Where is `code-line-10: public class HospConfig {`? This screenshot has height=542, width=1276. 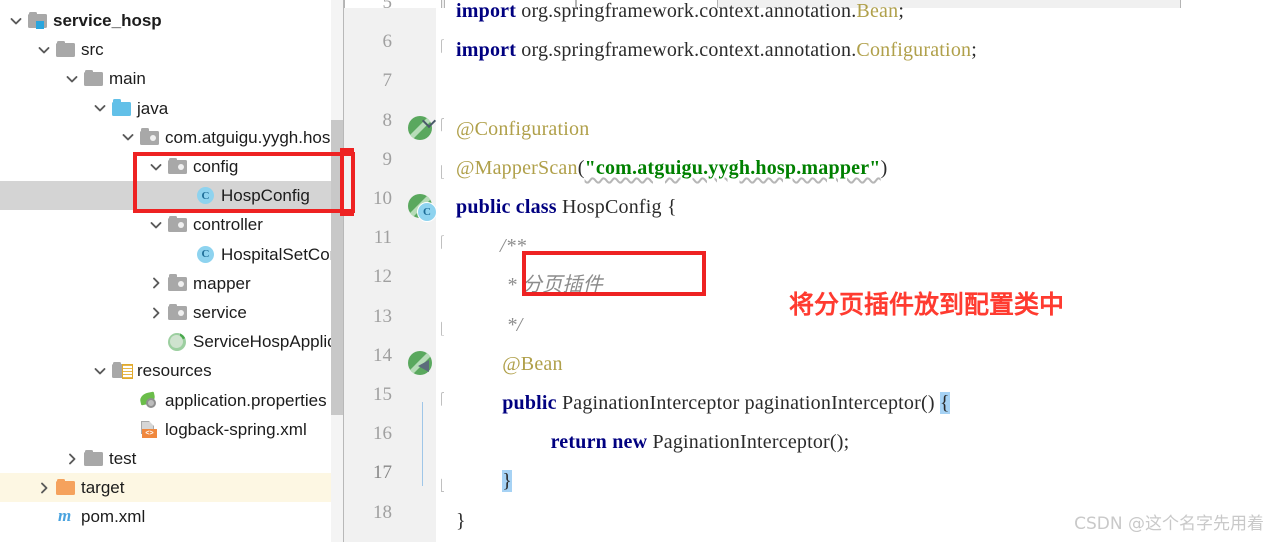 code-line-10: public class HospConfig { is located at coordinates (566, 207).